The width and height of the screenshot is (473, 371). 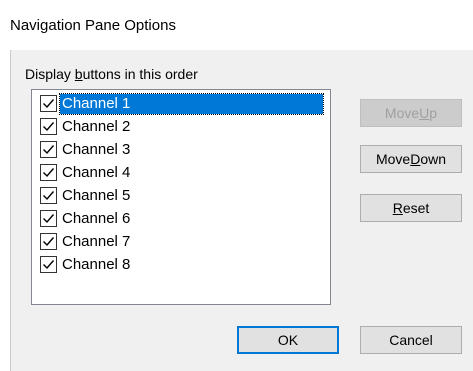 I want to click on move-up-button: Move Up, so click(x=411, y=113).